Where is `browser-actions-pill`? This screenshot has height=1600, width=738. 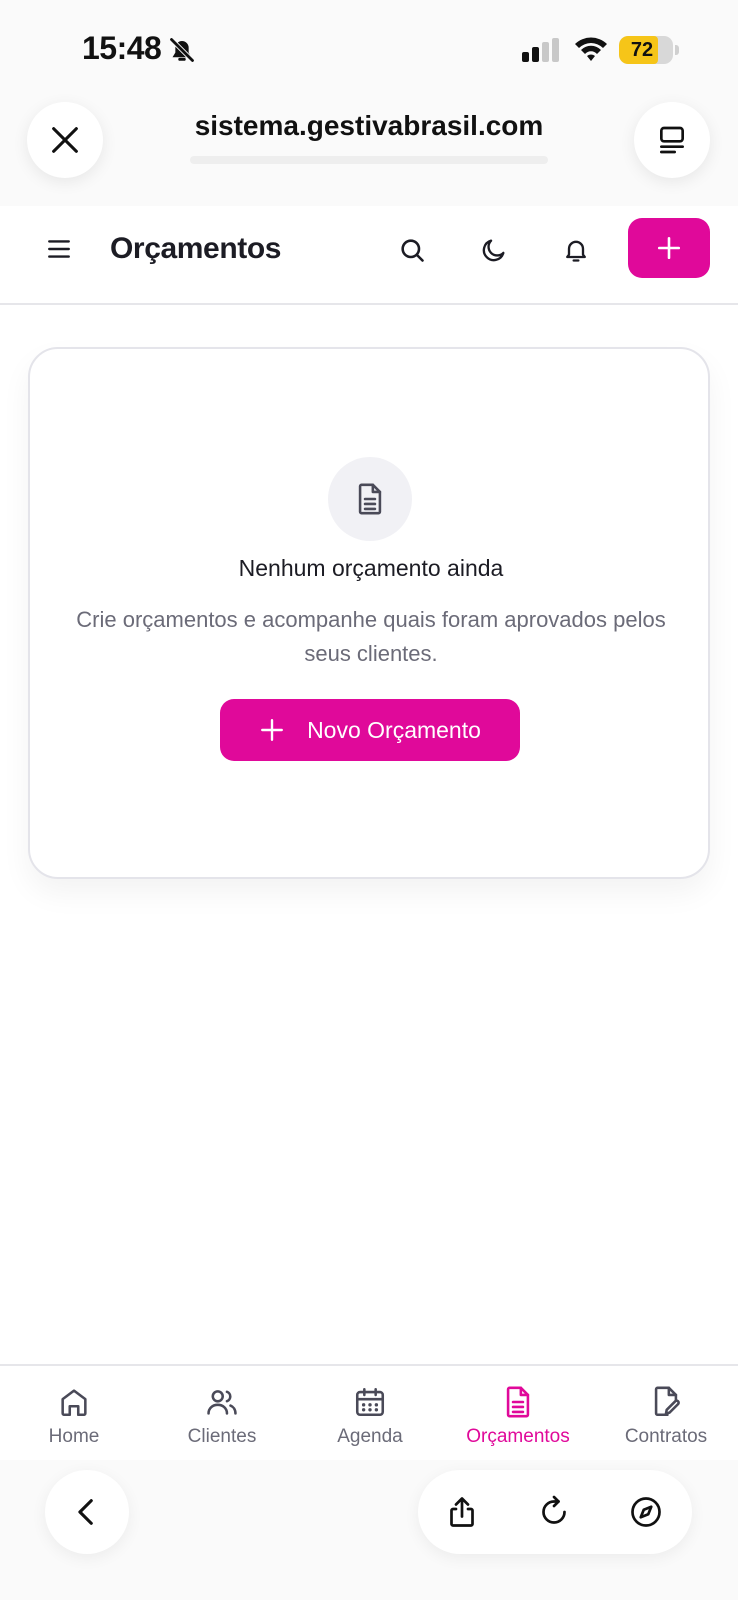 browser-actions-pill is located at coordinates (555, 1512).